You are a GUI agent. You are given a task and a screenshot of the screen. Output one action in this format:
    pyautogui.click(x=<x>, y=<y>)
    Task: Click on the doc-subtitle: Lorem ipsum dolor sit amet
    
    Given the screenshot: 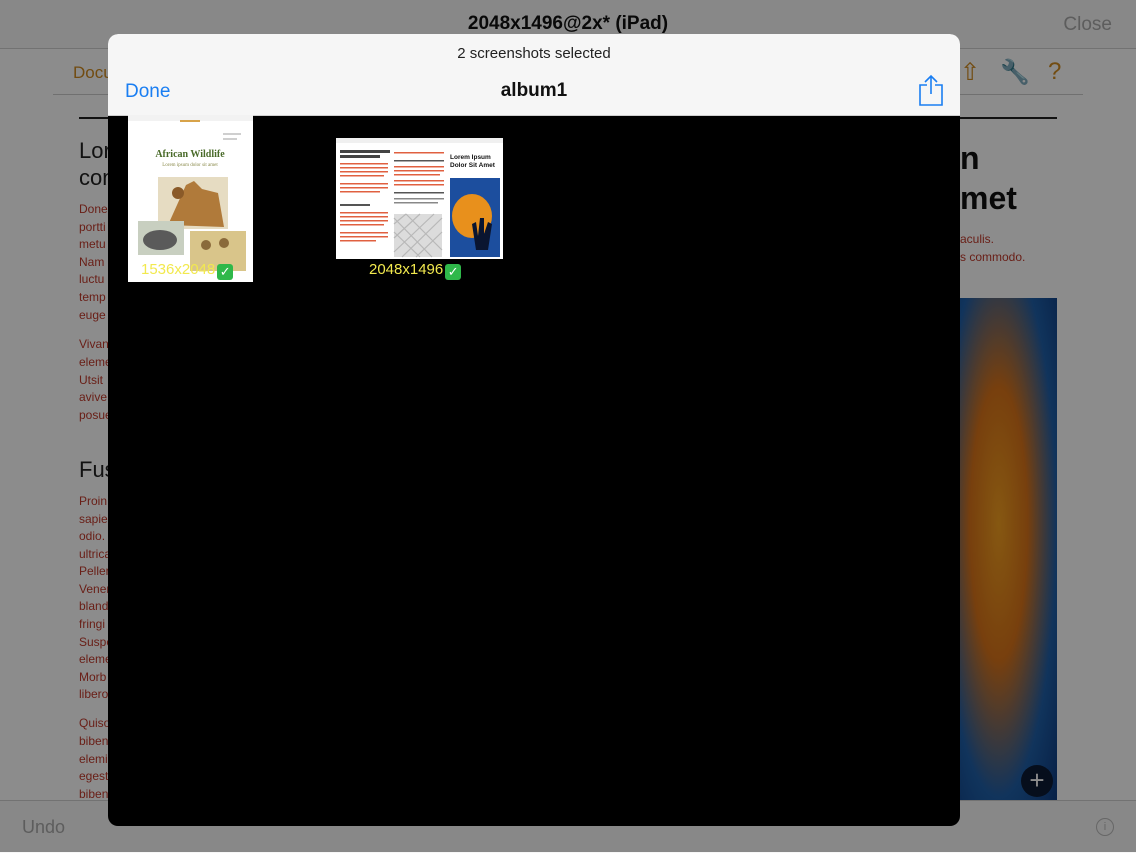 What is the action you would take?
    pyautogui.click(x=190, y=165)
    